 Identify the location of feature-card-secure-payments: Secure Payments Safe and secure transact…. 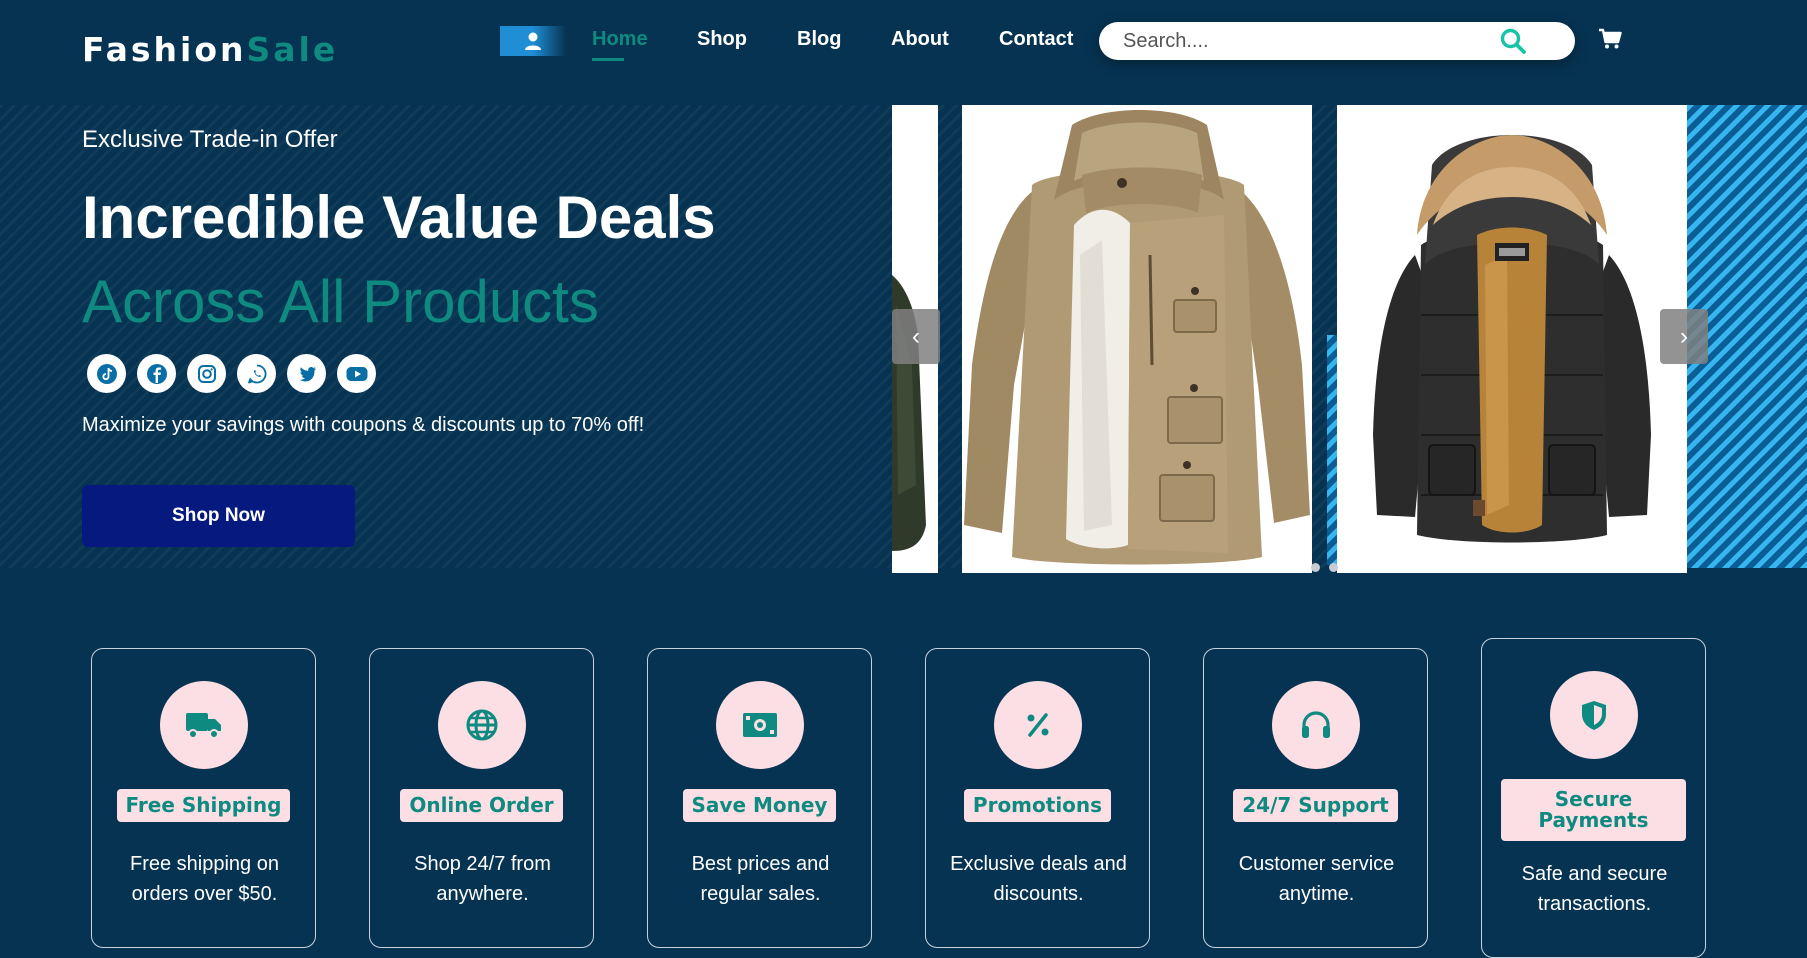
(1593, 798).